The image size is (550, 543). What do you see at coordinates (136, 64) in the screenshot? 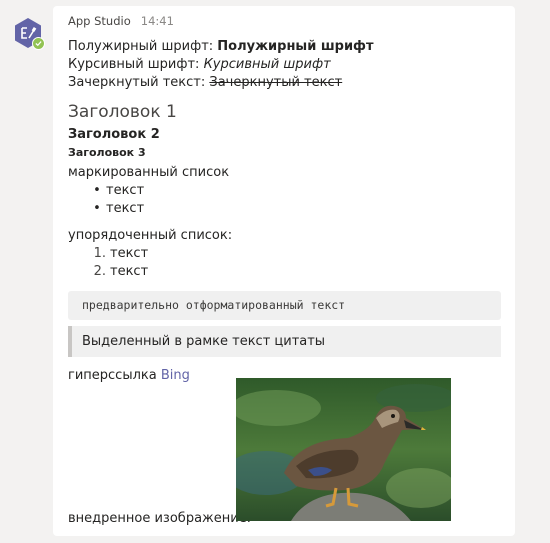
I see `italic-label: Курсивный шрифт:` at bounding box center [136, 64].